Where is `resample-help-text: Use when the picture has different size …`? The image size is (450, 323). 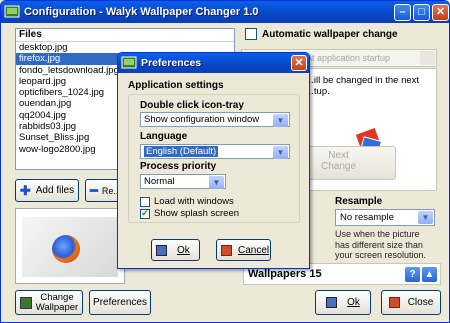
resample-help-text: Use when the picture has different size … is located at coordinates (381, 244).